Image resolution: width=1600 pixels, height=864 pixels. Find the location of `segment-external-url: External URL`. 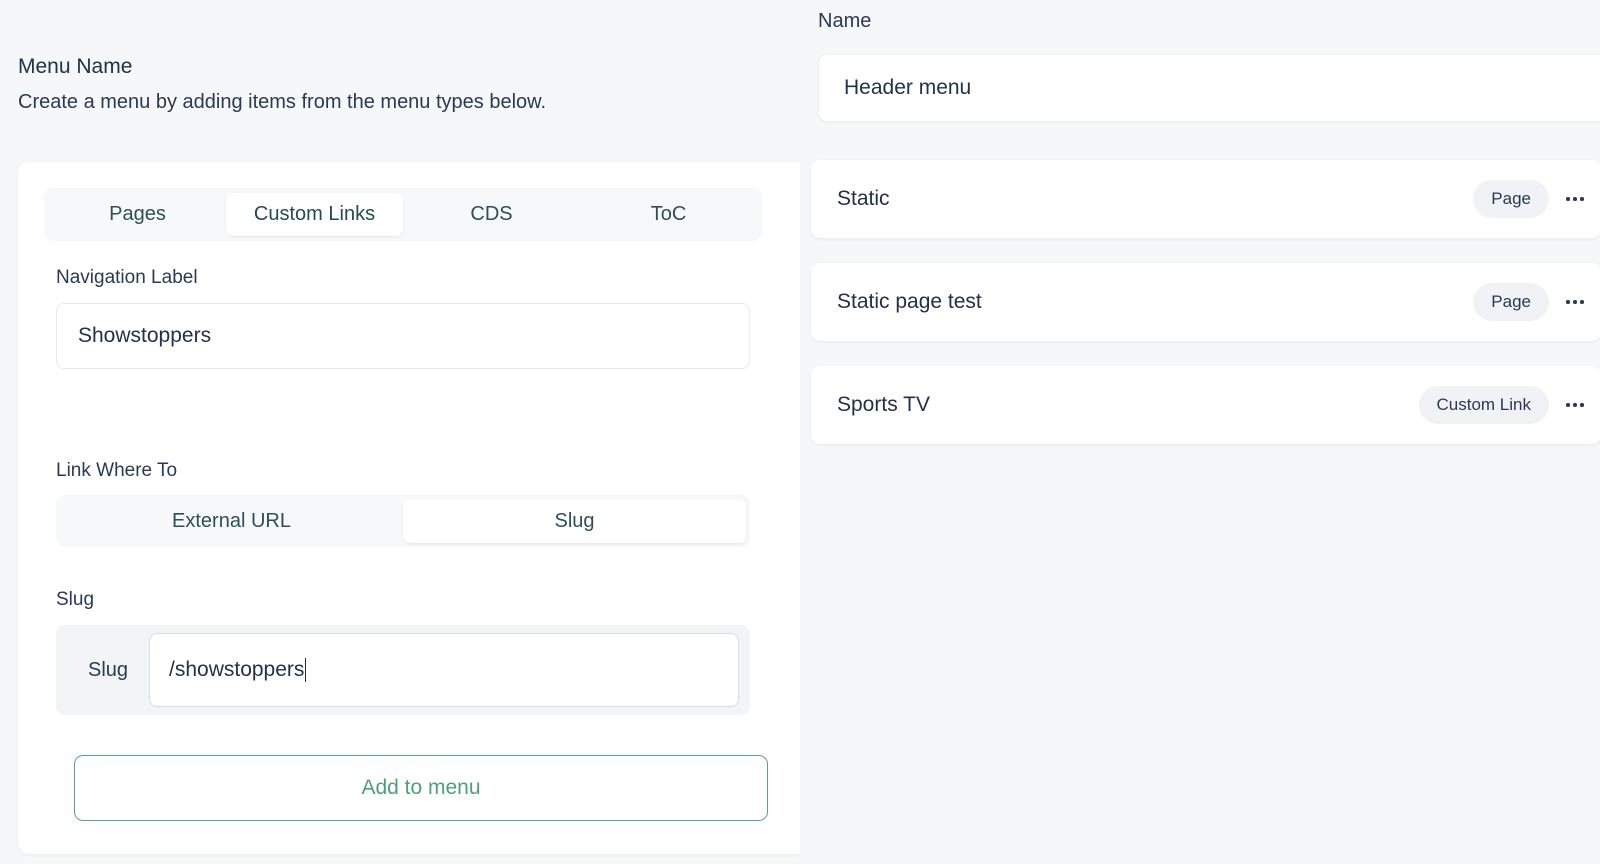

segment-external-url: External URL is located at coordinates (231, 521).